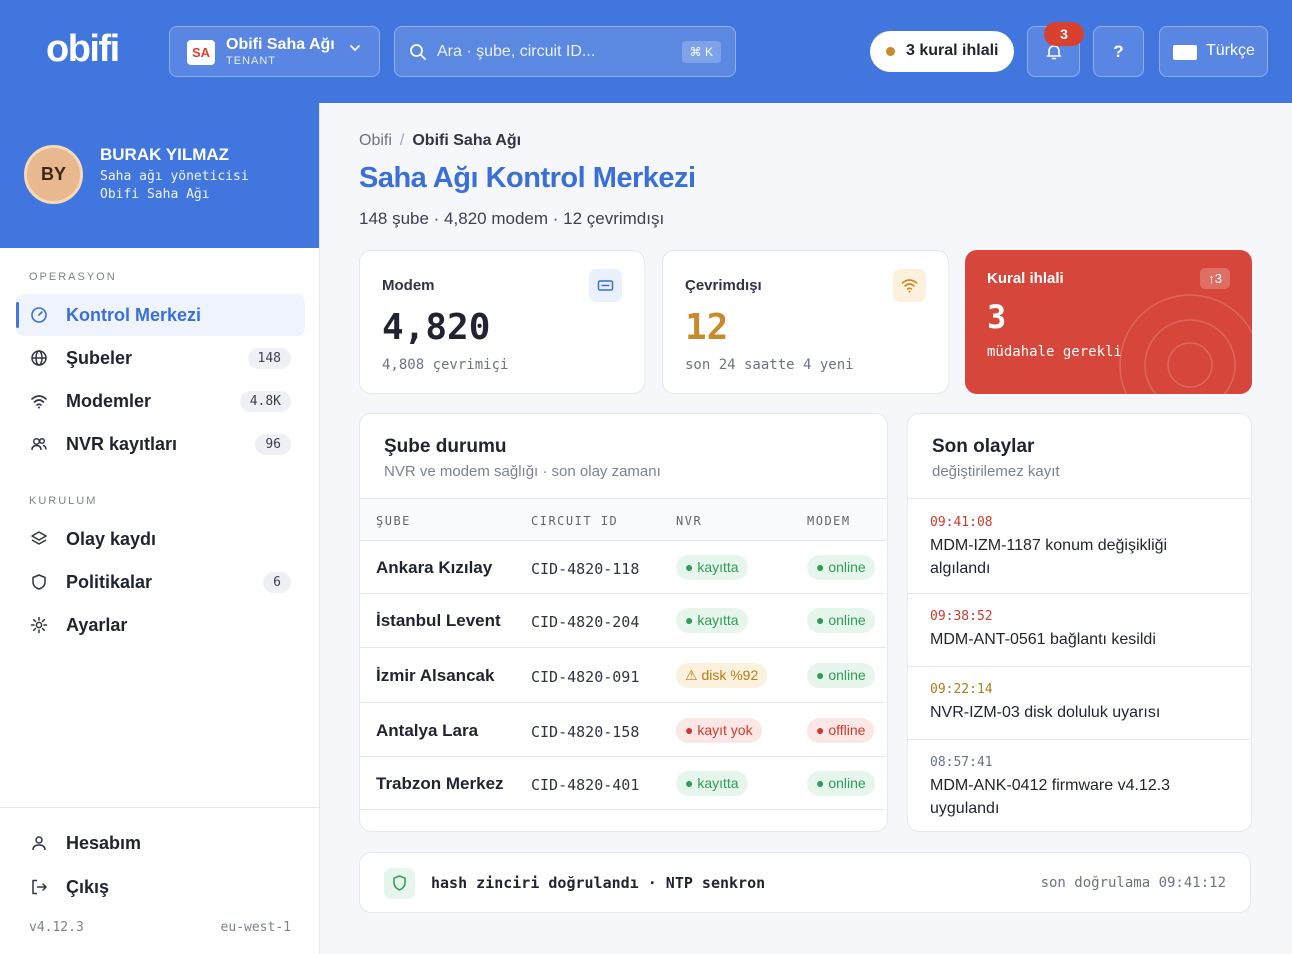 The width and height of the screenshot is (1292, 954). I want to click on panel-subtitle: NVR ve modem sağlığı · son olay zamanı, so click(522, 471).